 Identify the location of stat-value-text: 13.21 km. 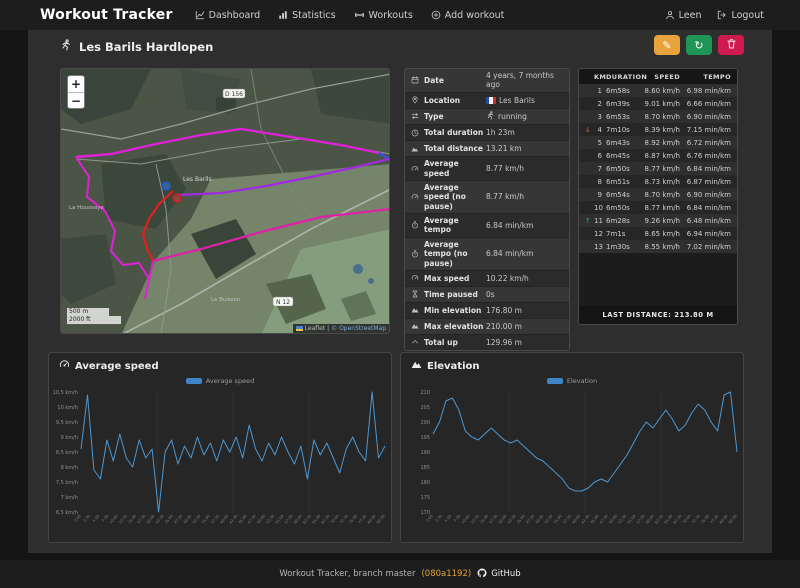
(504, 148).